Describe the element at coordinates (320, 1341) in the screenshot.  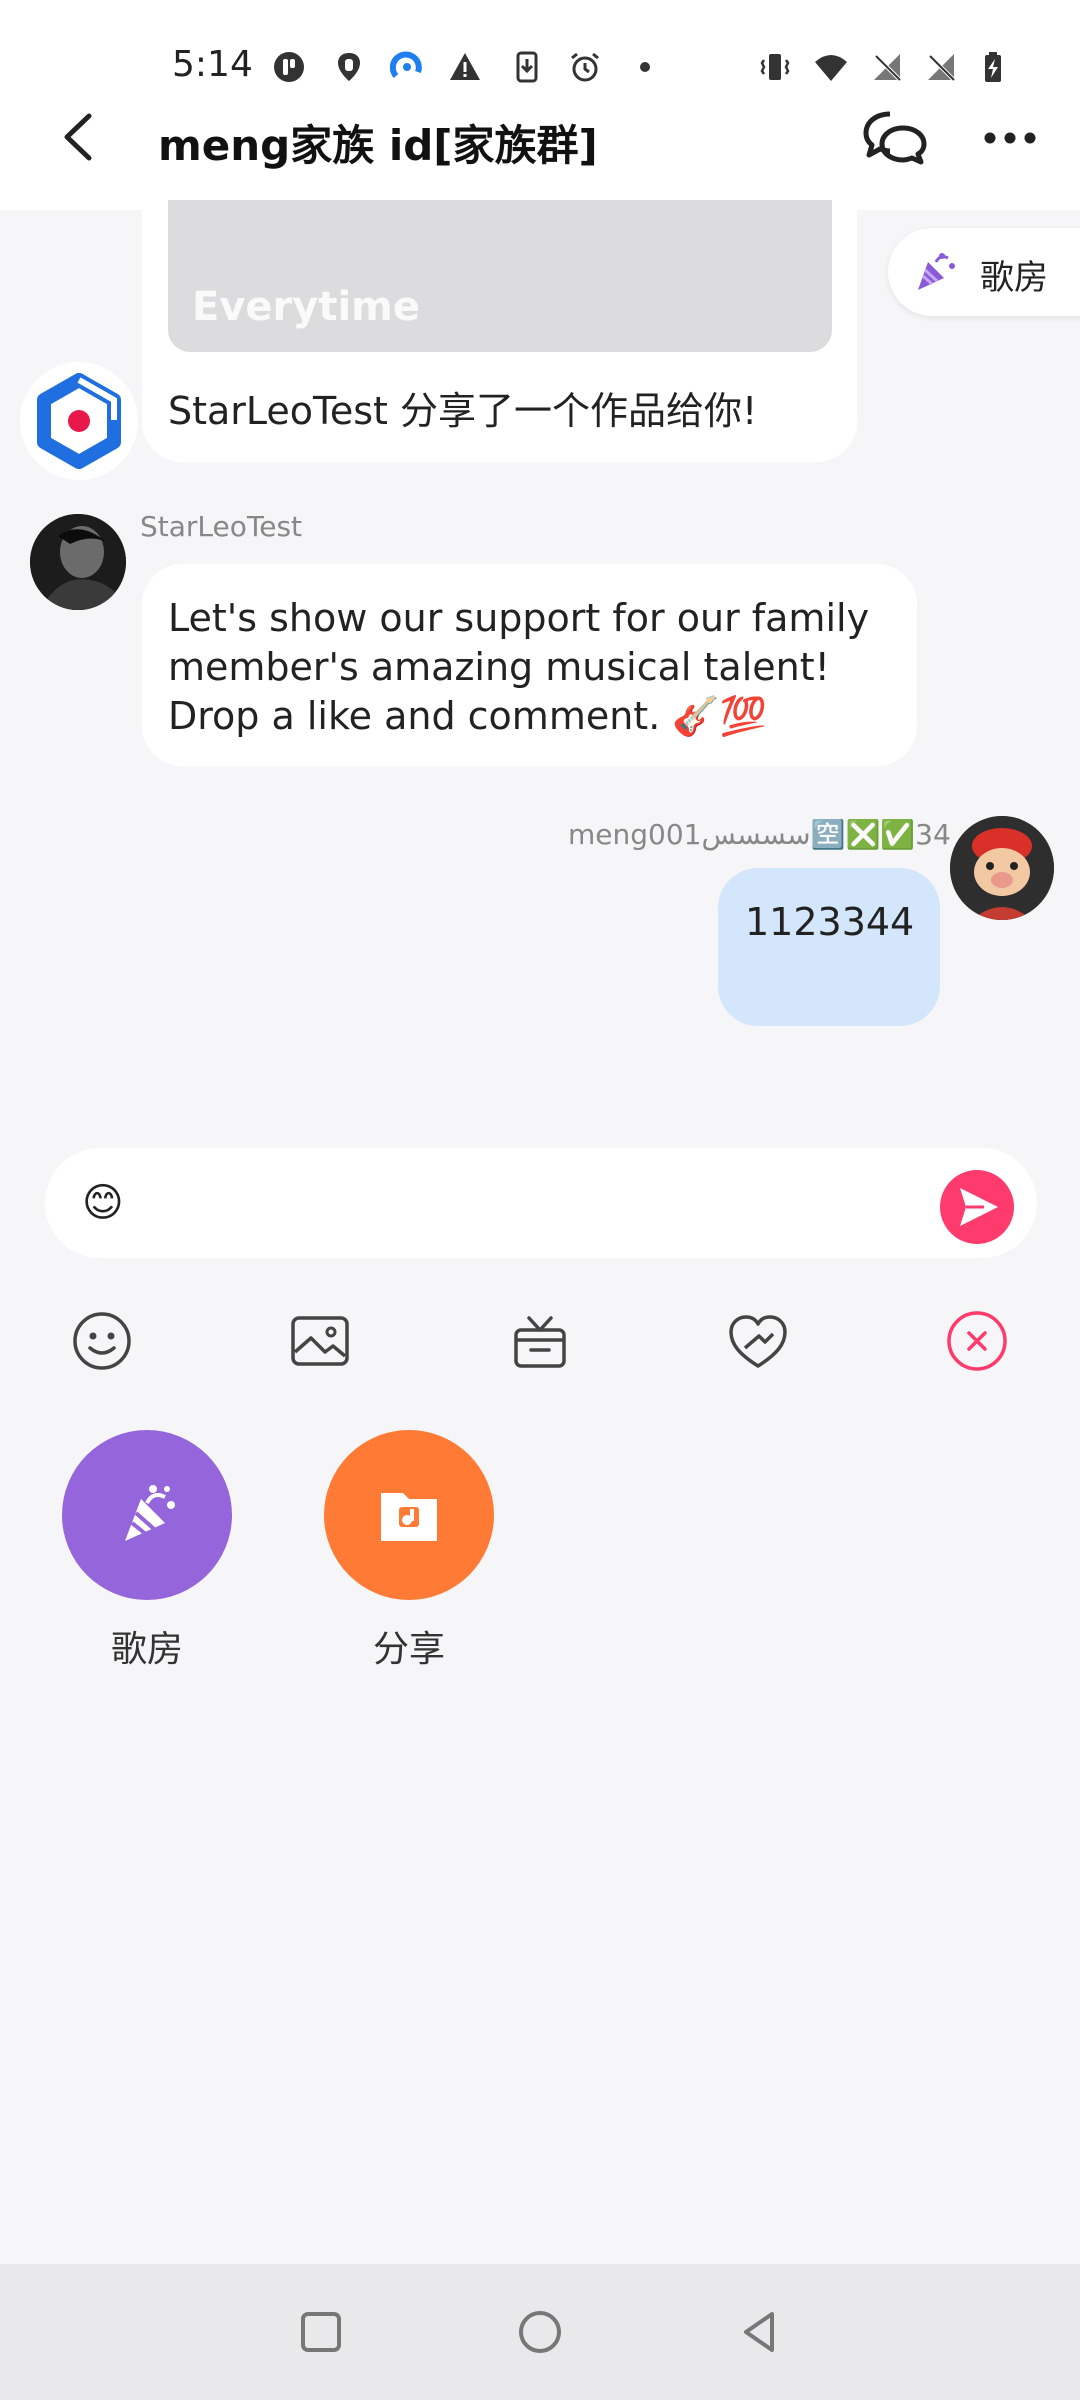
I see `image-icon` at that location.